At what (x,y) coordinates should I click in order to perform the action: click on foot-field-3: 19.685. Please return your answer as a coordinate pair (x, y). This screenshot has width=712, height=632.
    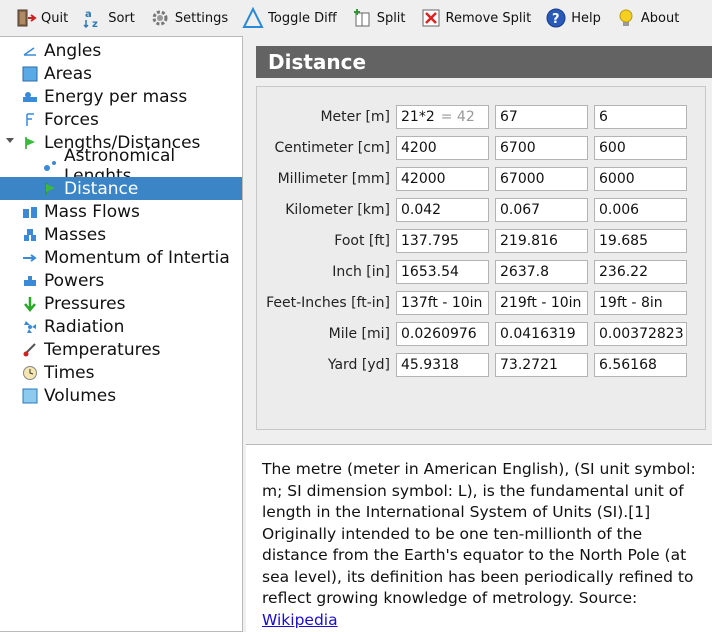
    Looking at the image, I should click on (640, 241).